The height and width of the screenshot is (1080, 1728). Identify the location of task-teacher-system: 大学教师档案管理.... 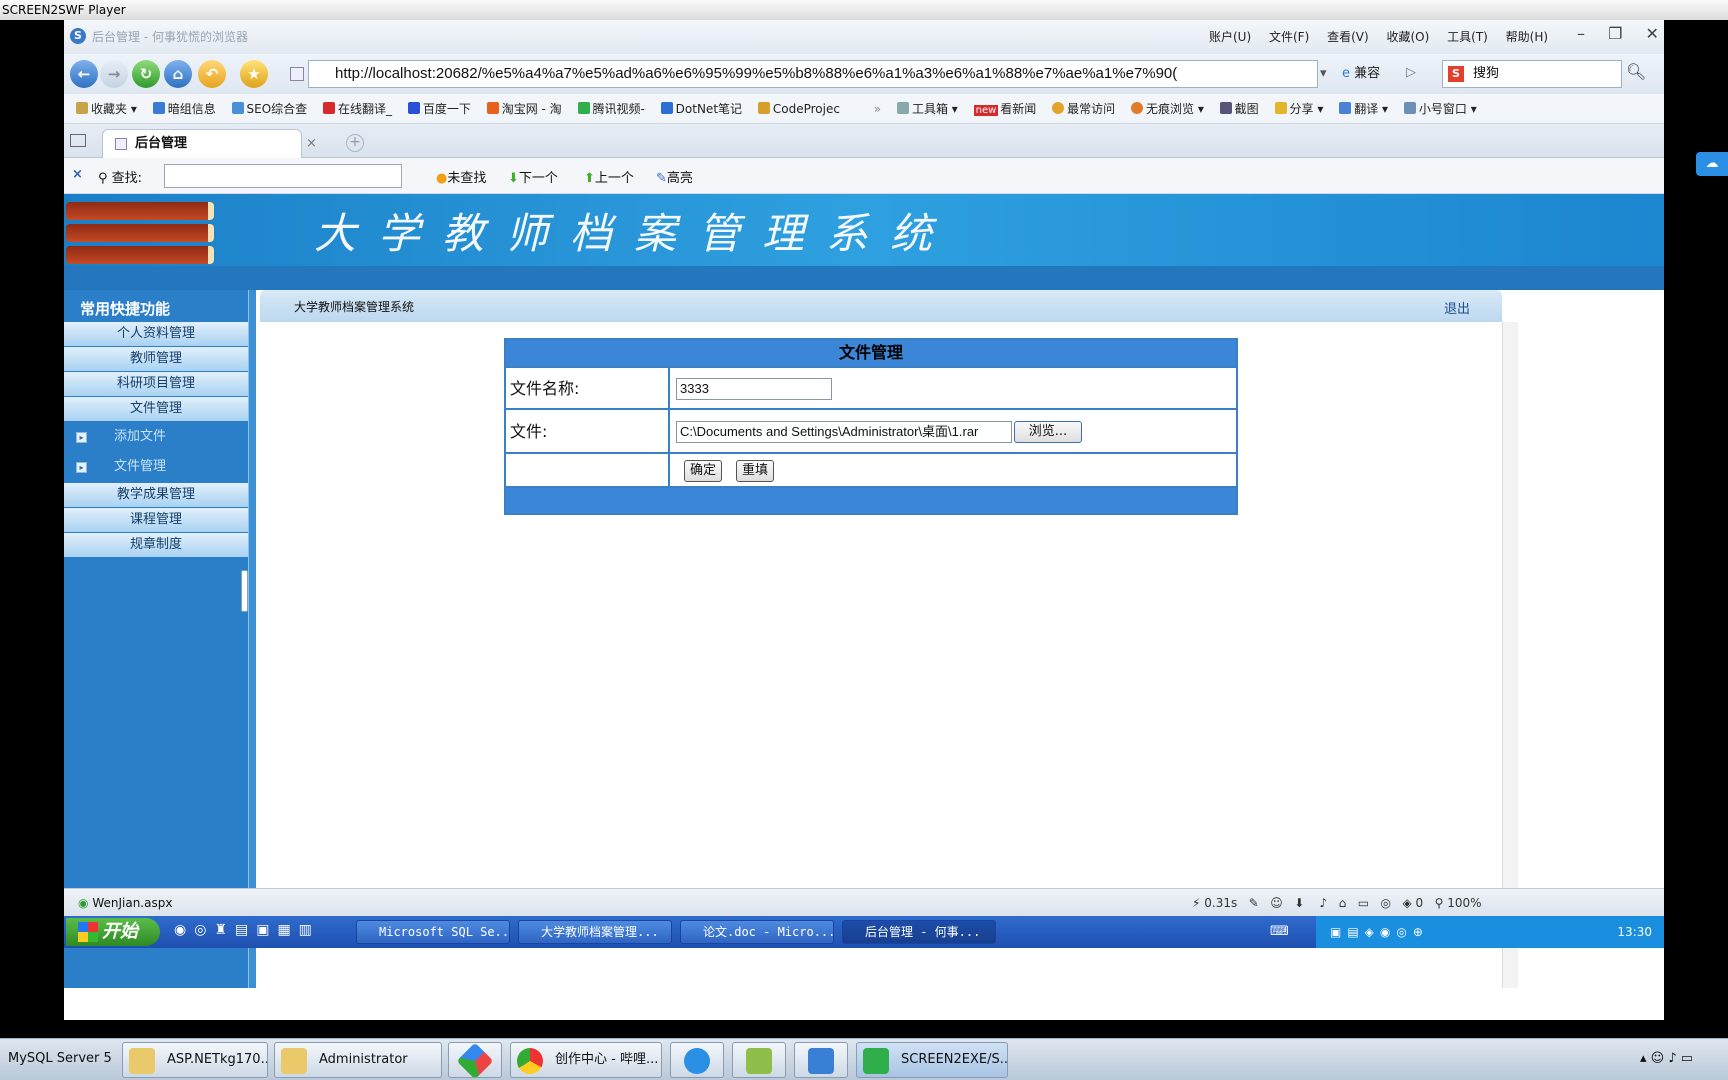
(595, 932).